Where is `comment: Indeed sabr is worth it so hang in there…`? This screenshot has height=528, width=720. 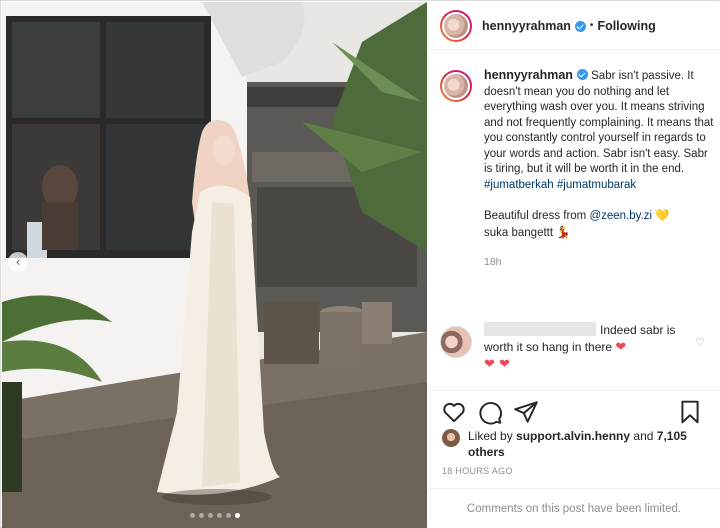
comment: Indeed sabr is worth it so hang in there… is located at coordinates (577, 347).